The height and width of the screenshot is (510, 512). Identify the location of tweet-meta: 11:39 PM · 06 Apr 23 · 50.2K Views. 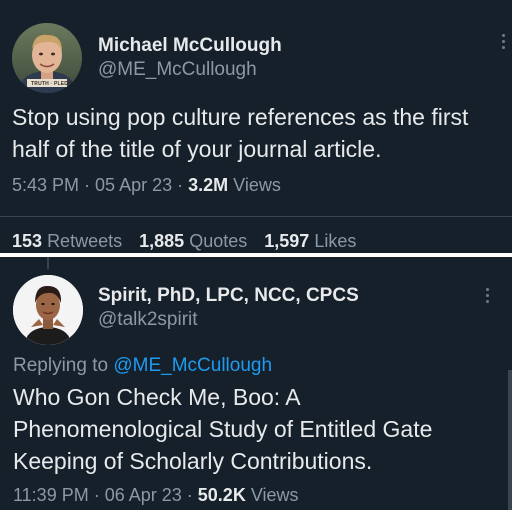
(156, 495).